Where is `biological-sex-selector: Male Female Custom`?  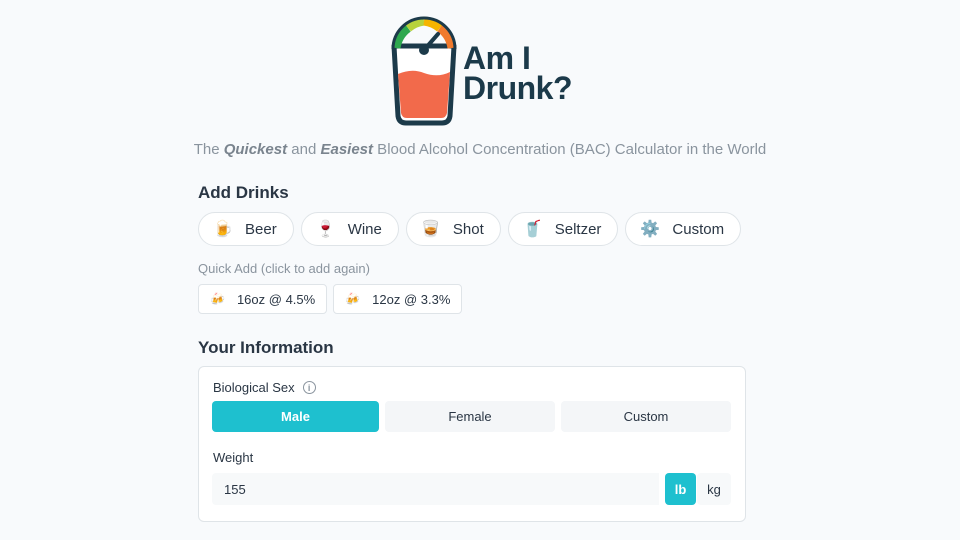 biological-sex-selector: Male Female Custom is located at coordinates (471, 416).